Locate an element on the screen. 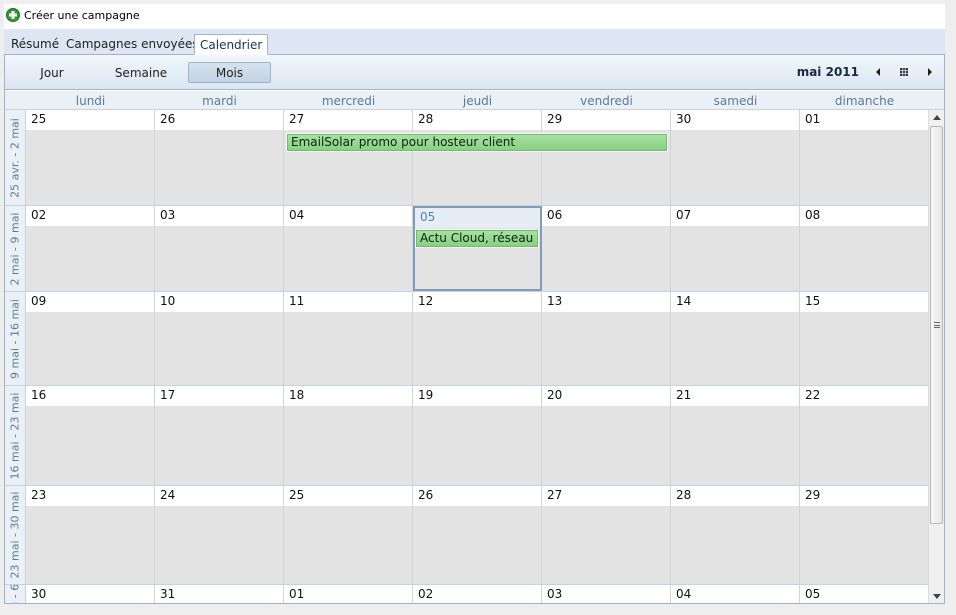  day-cell: 05 is located at coordinates (864, 594).